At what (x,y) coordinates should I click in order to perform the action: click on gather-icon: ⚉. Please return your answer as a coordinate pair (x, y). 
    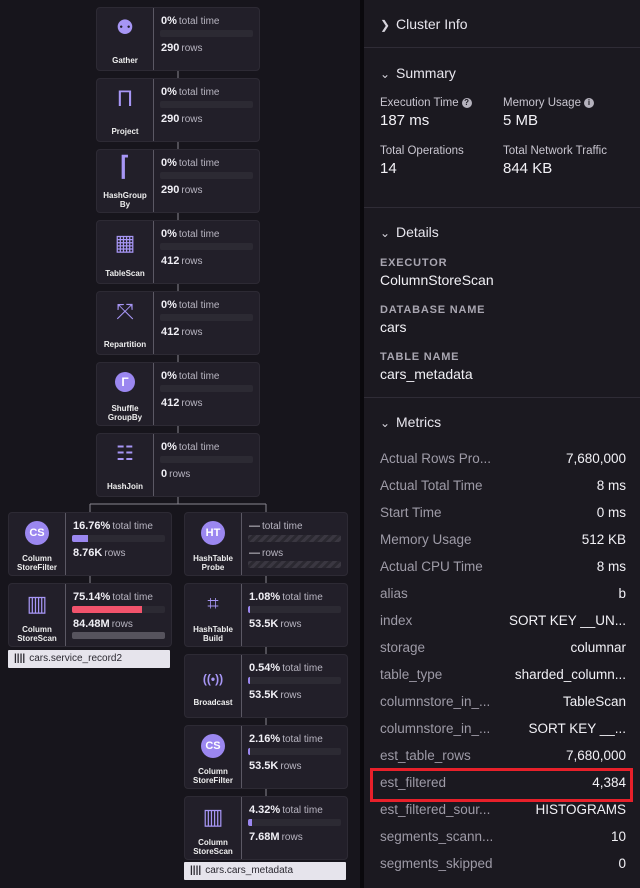
    Looking at the image, I should click on (125, 28).